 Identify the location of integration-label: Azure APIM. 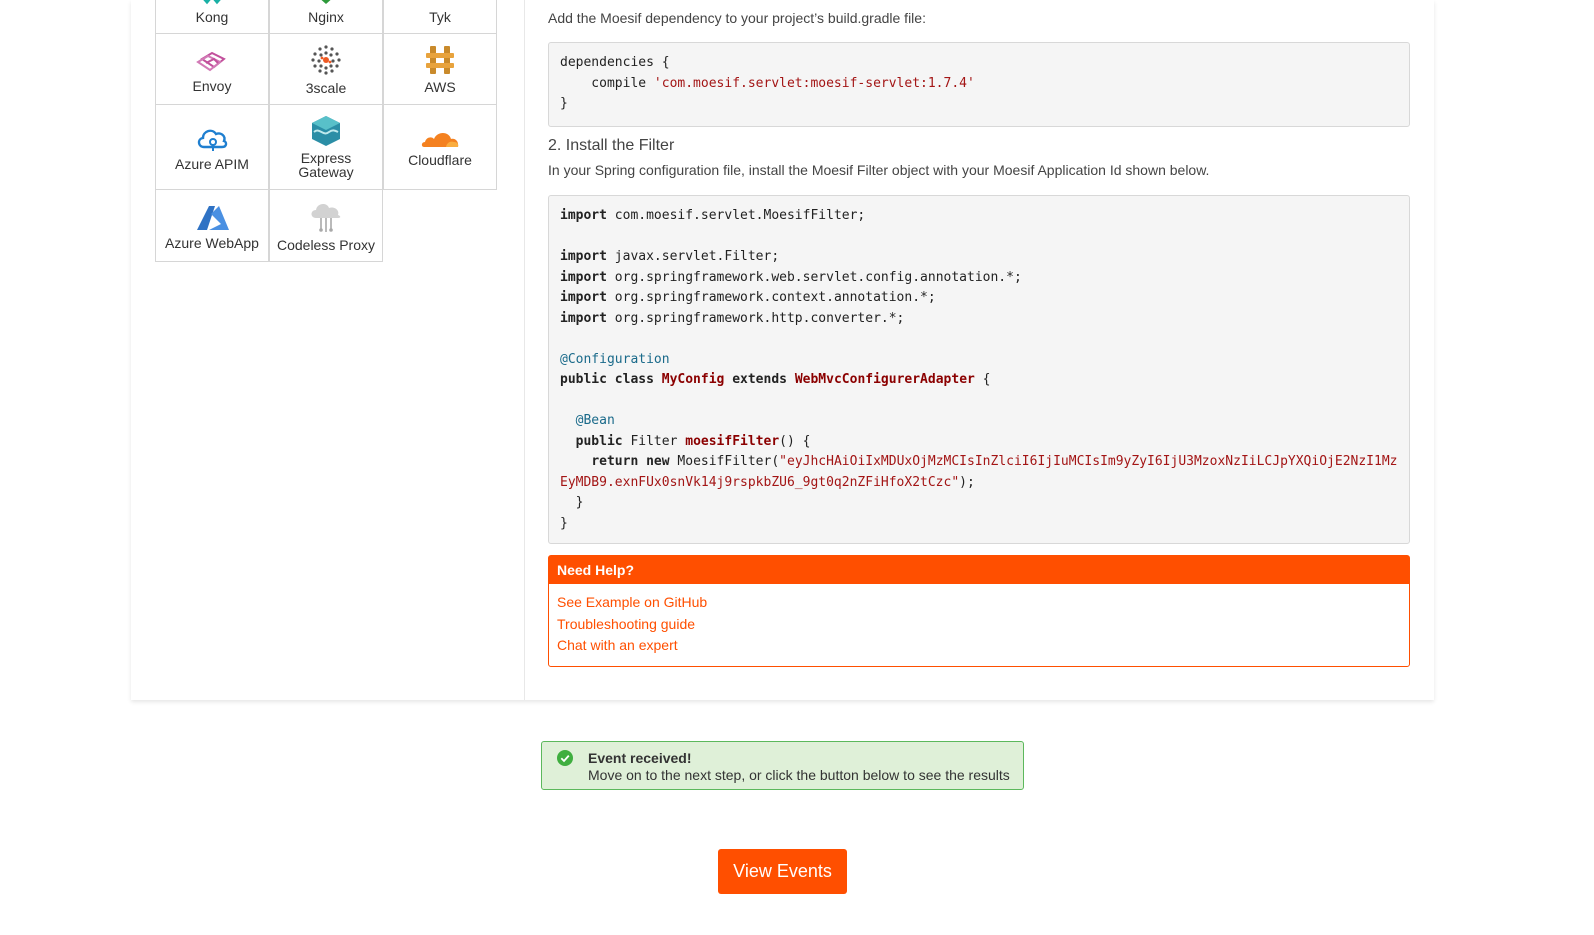
(212, 164).